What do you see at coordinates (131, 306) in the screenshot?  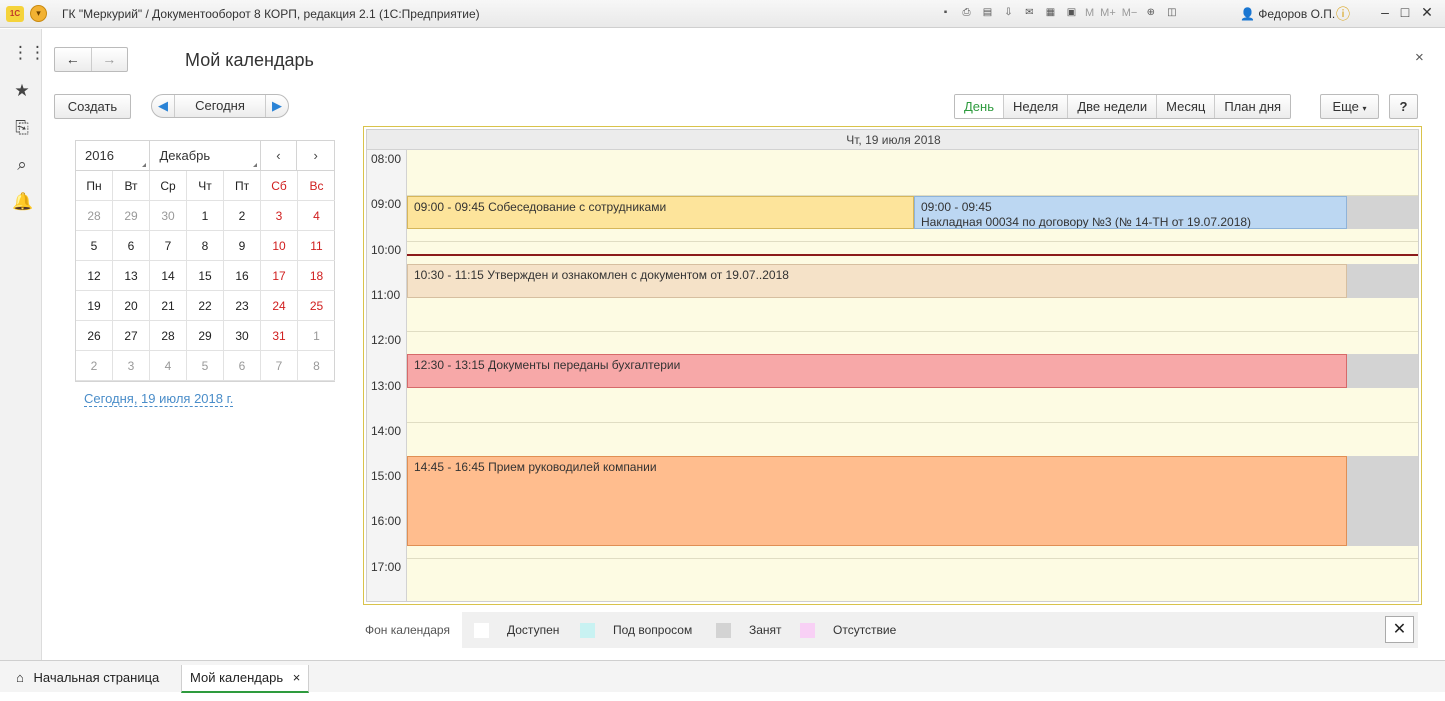 I see `calendar-day: 20` at bounding box center [131, 306].